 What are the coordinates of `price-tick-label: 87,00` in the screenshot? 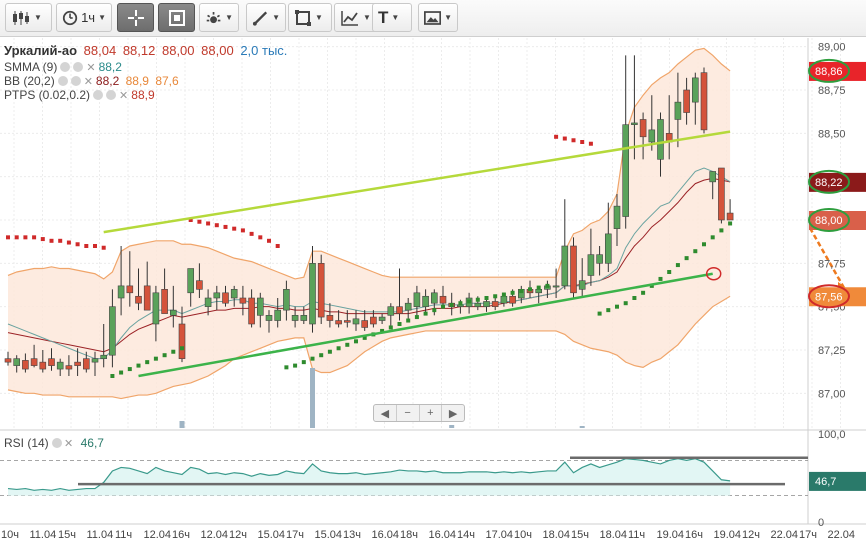 It's located at (832, 394).